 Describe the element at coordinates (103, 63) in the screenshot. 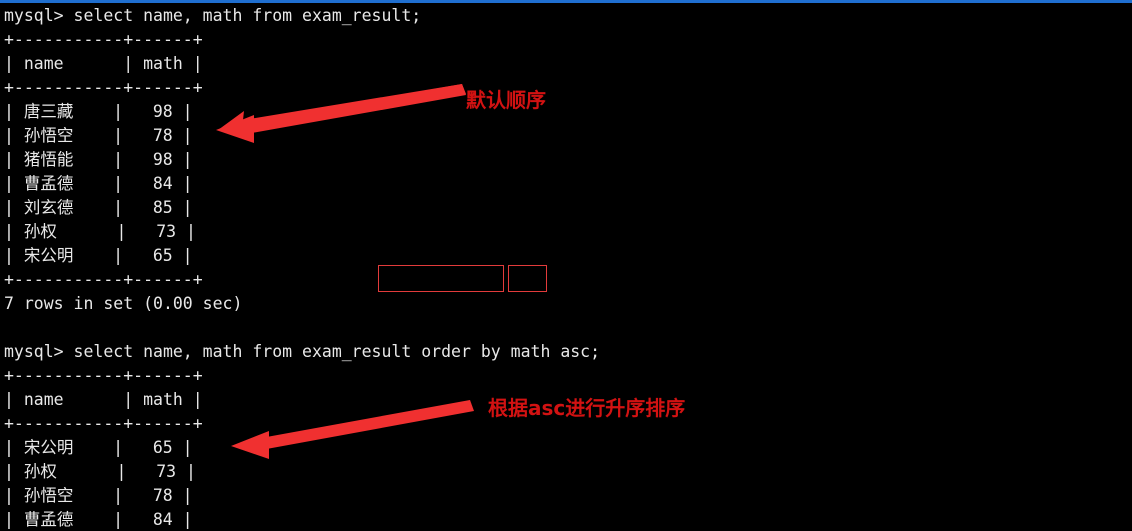

I see `table-header-1: | name | math |` at that location.